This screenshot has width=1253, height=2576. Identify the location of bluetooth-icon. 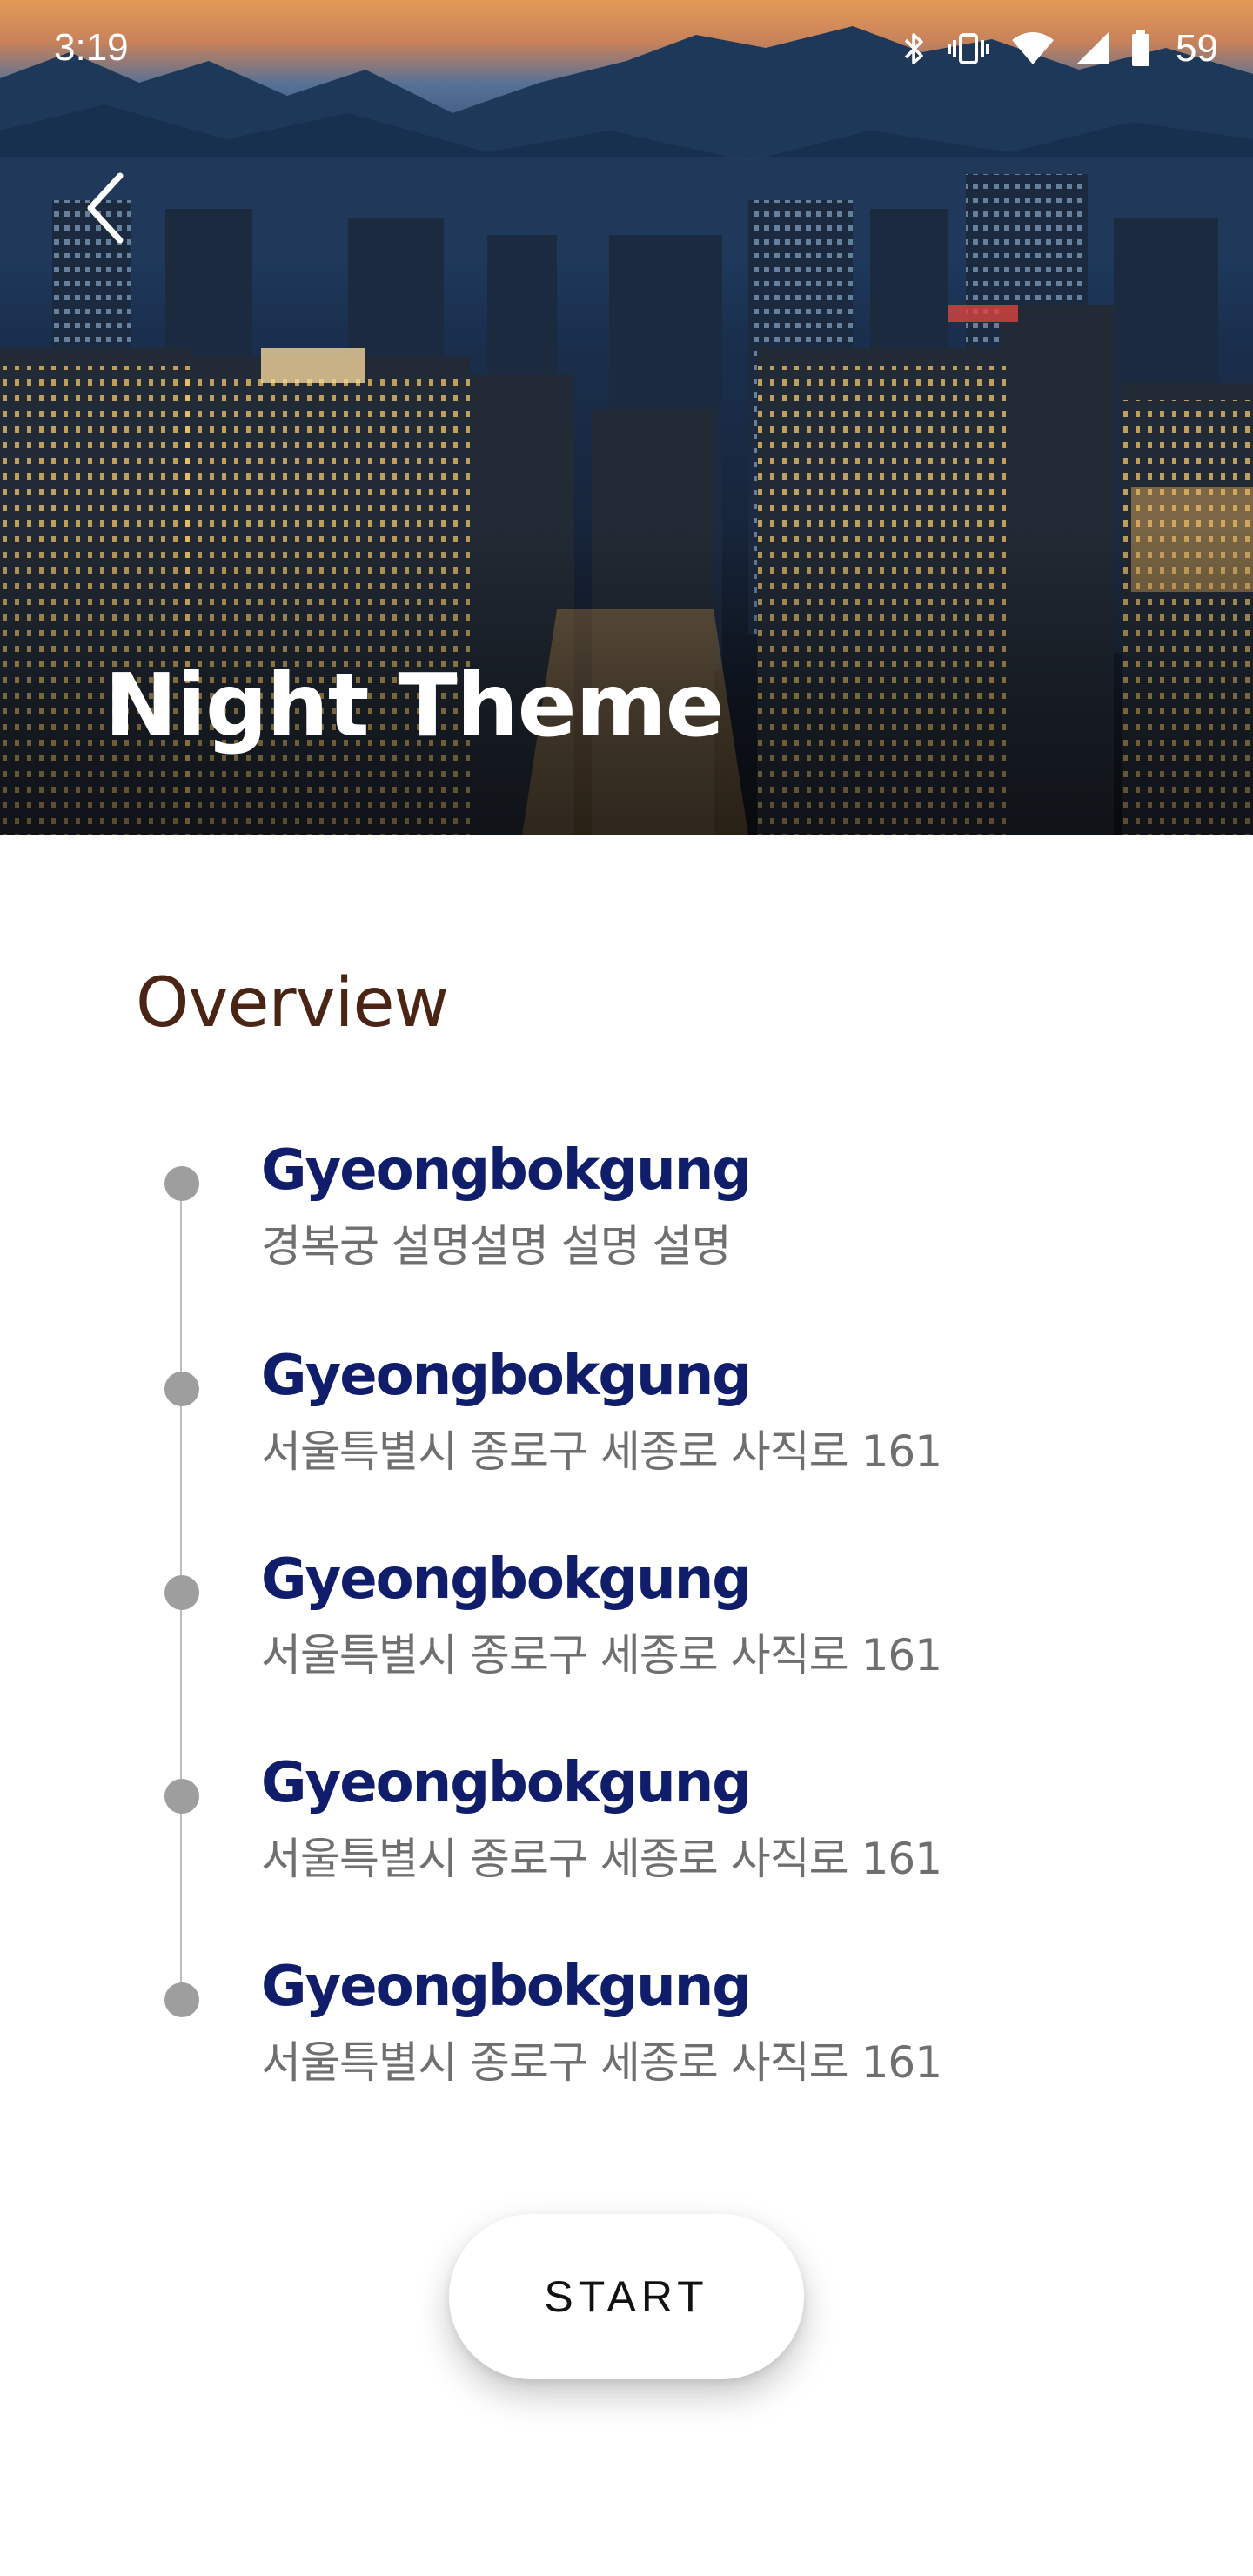
(914, 49).